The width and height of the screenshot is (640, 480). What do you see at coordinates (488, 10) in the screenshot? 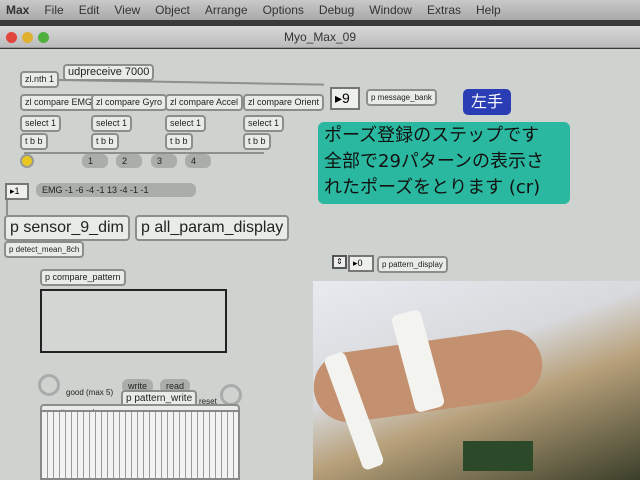
I see `menu-help: Help` at bounding box center [488, 10].